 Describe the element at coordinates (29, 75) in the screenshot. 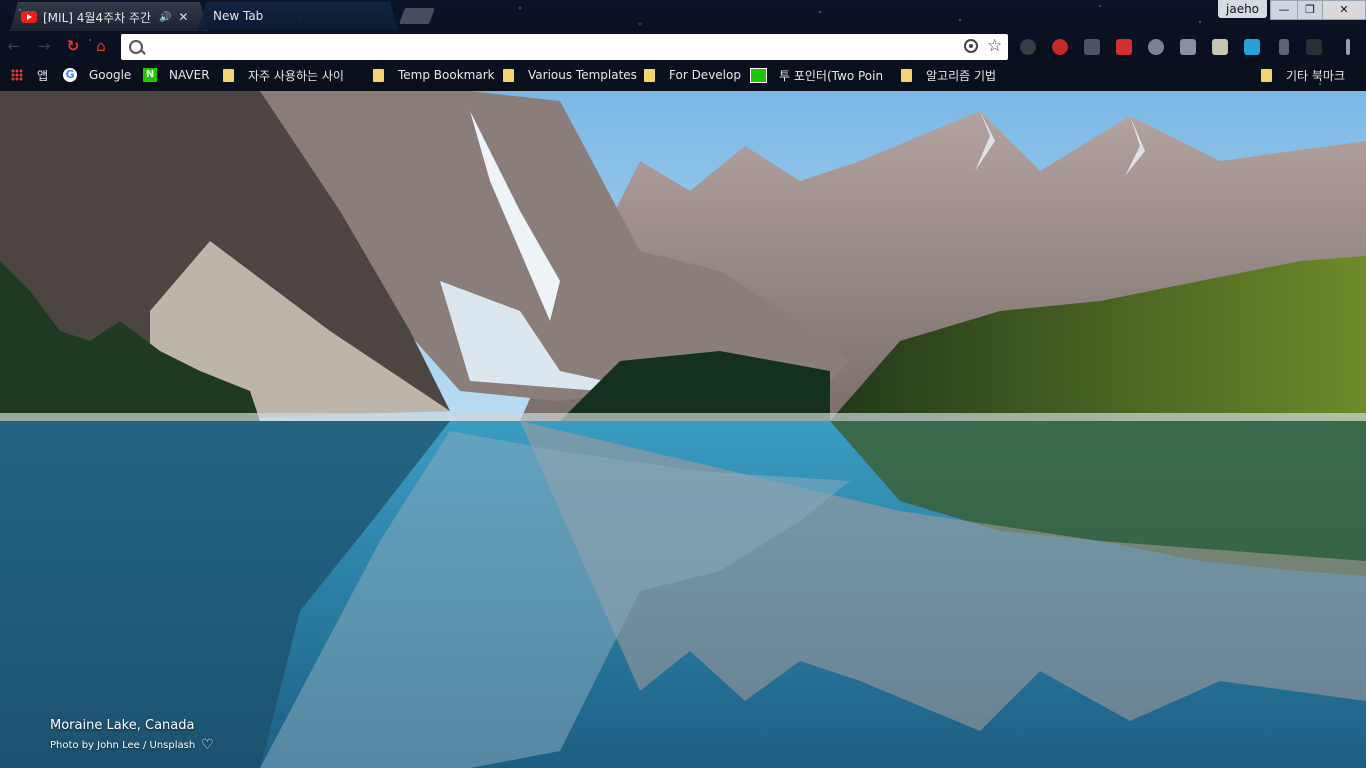

I see `bookmark-apps: 앱` at that location.